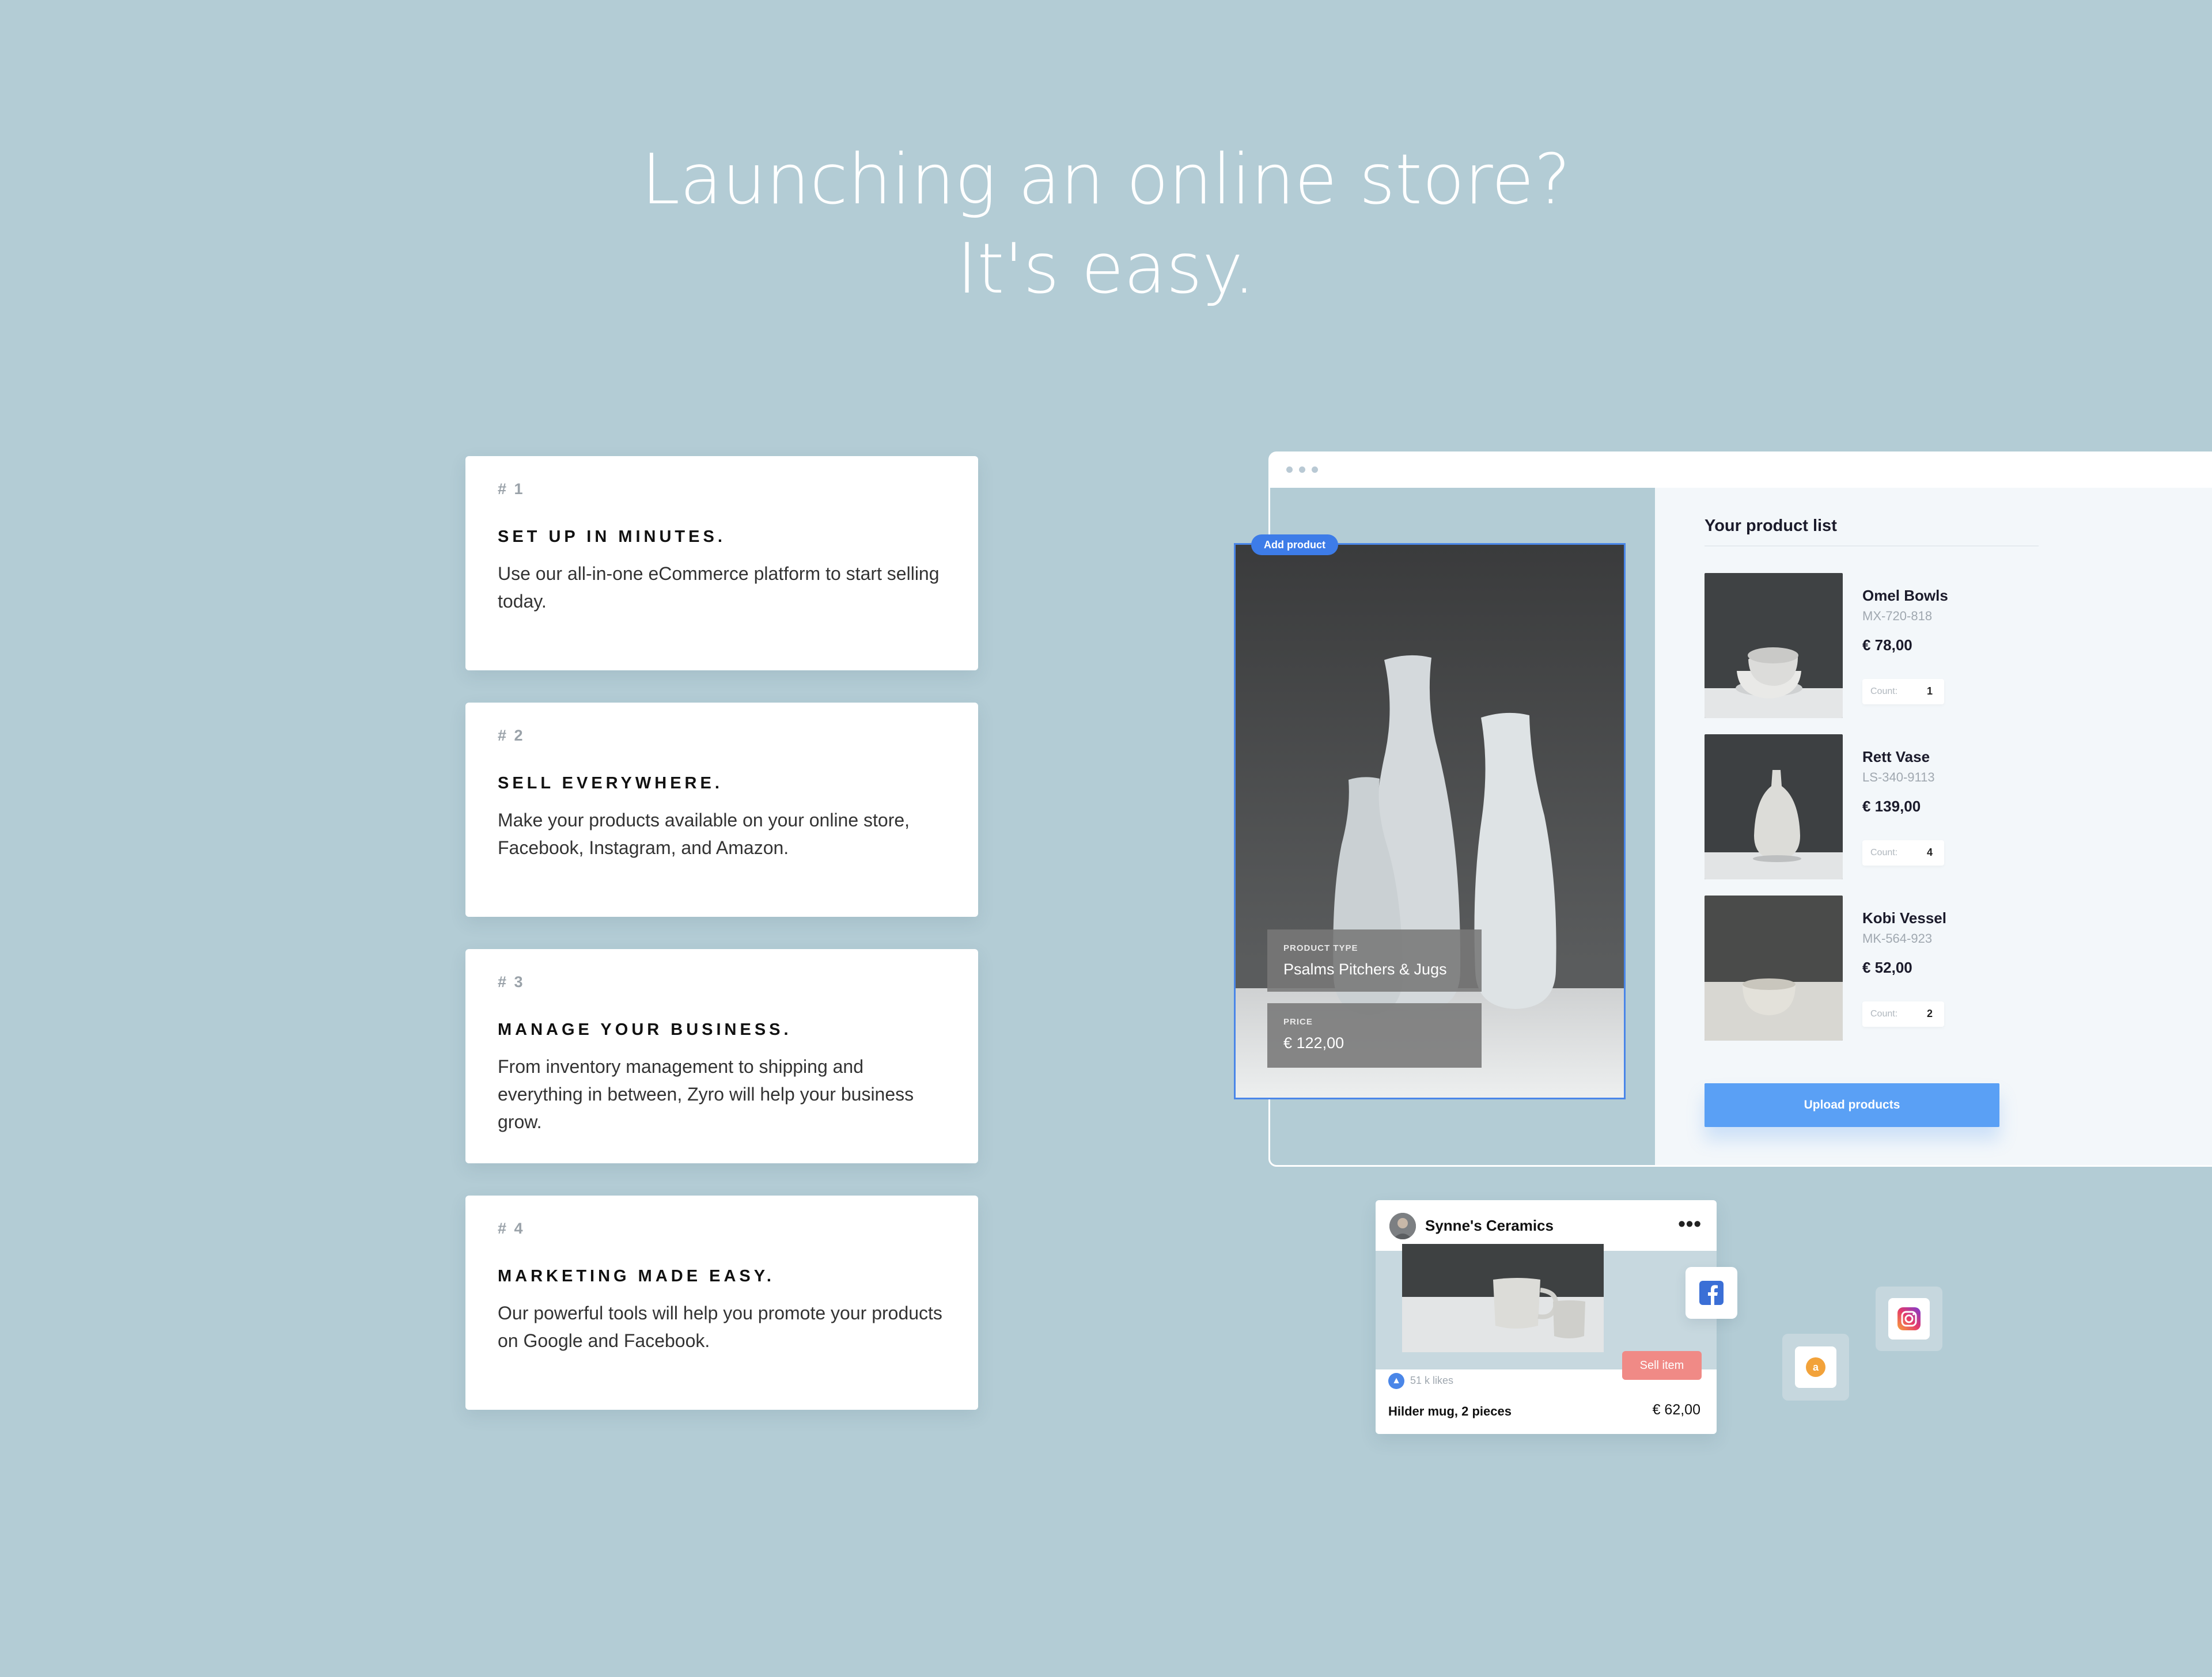  Describe the element at coordinates (610, 783) in the screenshot. I see `feature-title: SELL EVERYWHERE.` at that location.